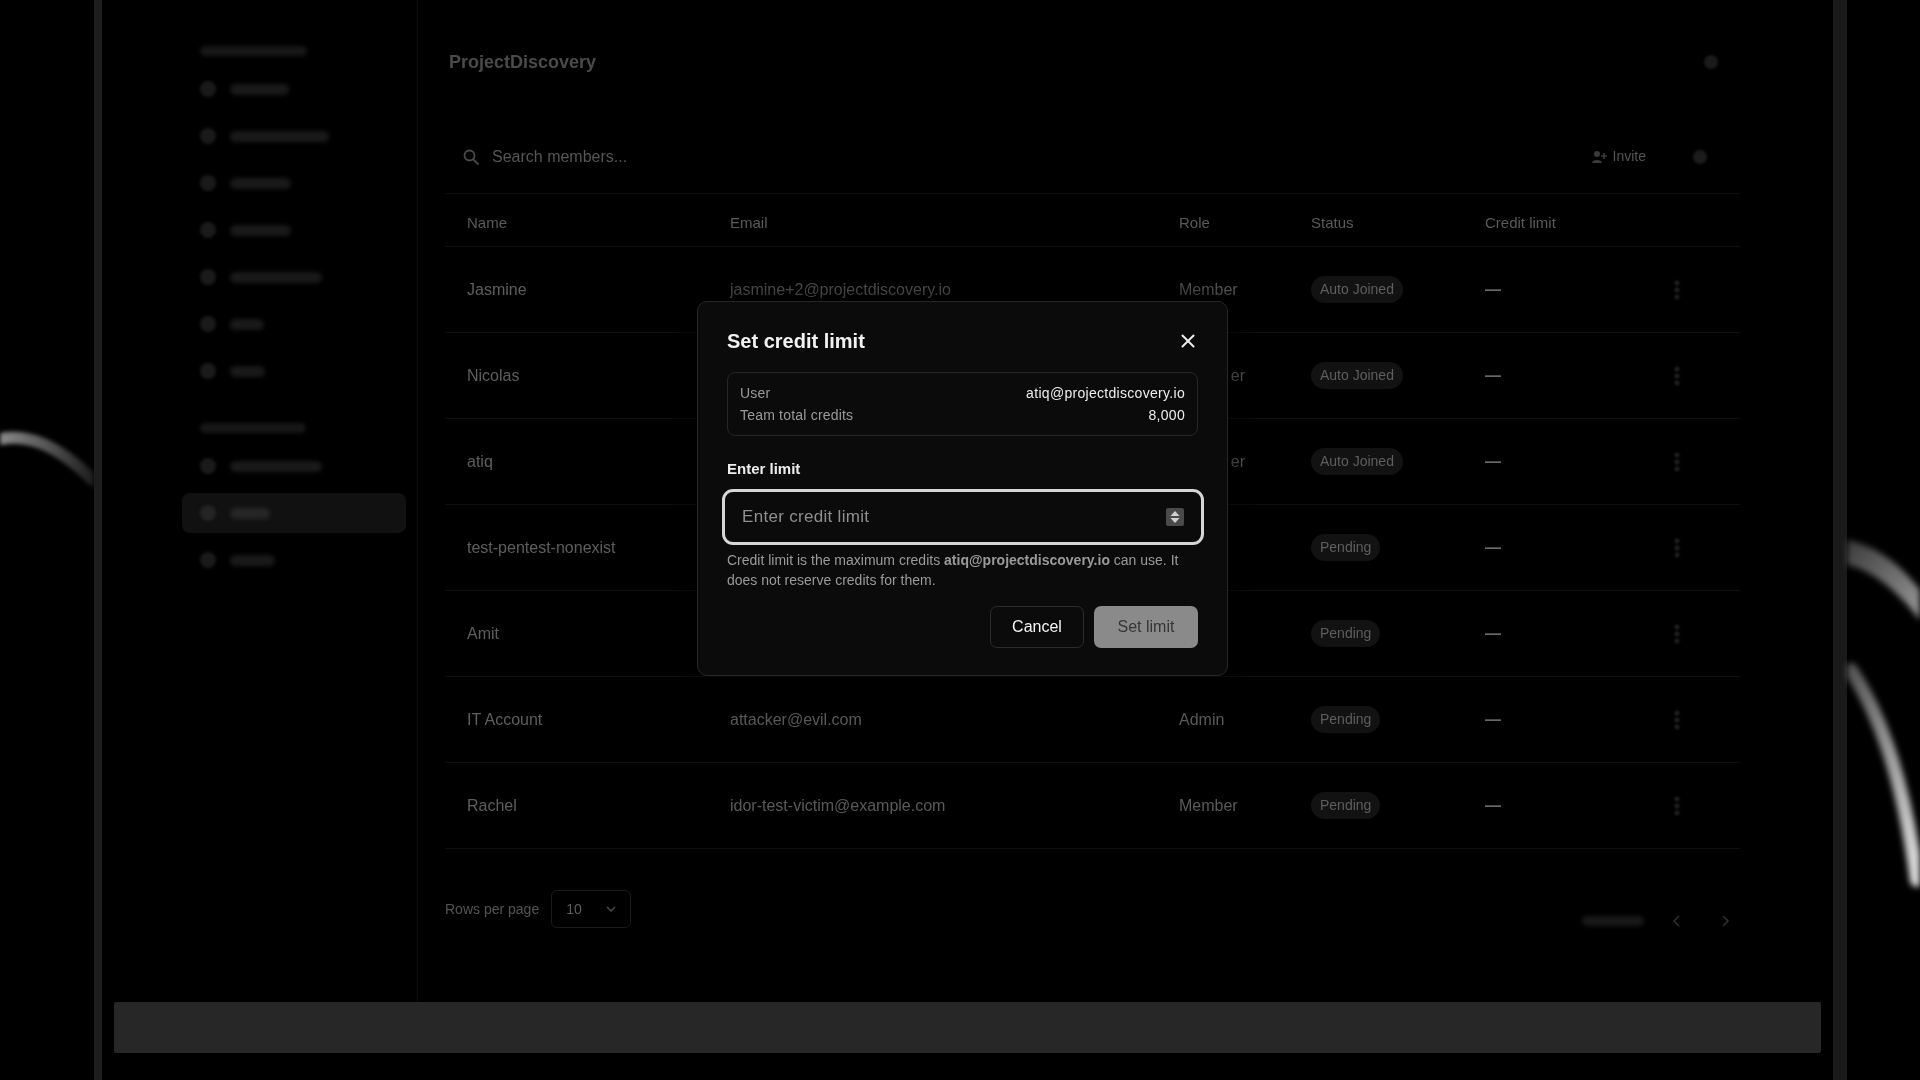  Describe the element at coordinates (591, 909) in the screenshot. I see `rows-per-page-select: 10` at that location.